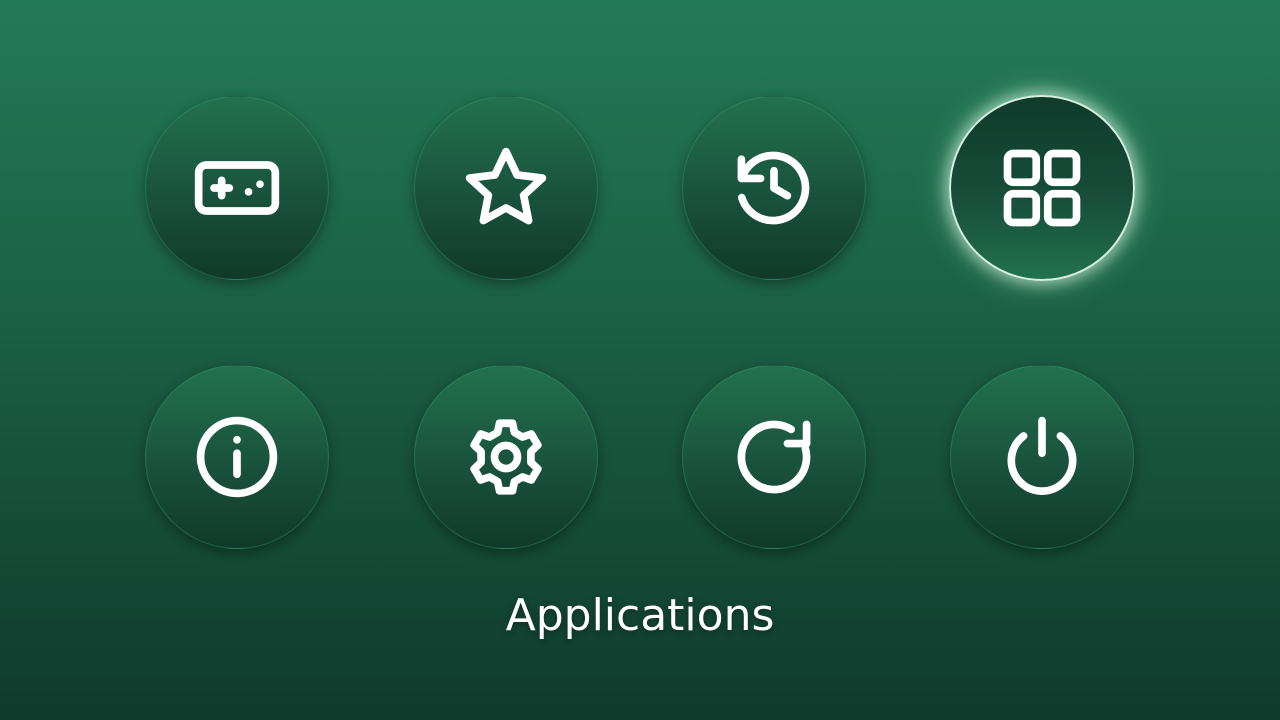  I want to click on restart-icon, so click(774, 457).